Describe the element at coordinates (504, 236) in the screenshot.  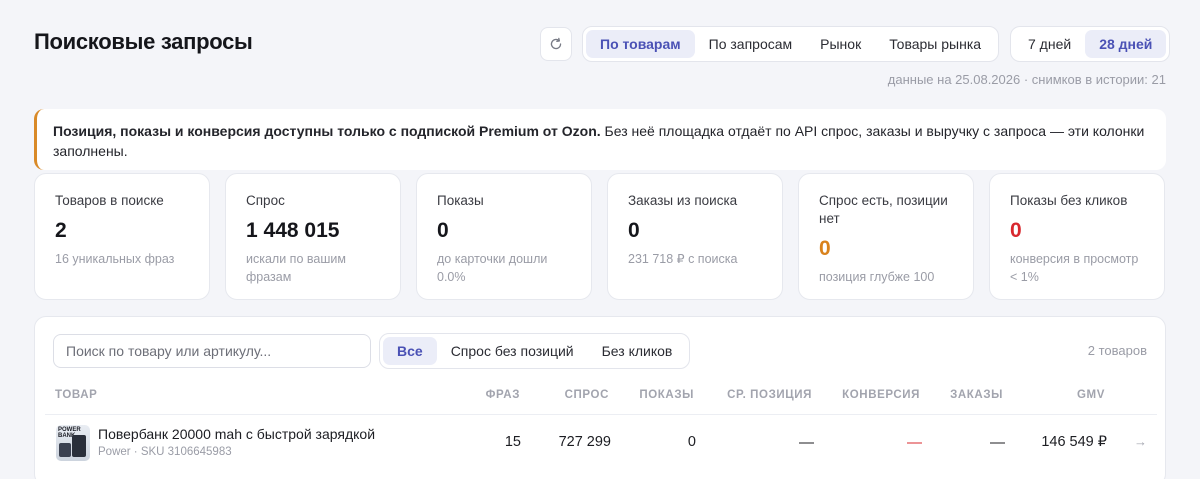
I see `card-impressions: Показы 0 до карточки дошли 0.0%` at that location.